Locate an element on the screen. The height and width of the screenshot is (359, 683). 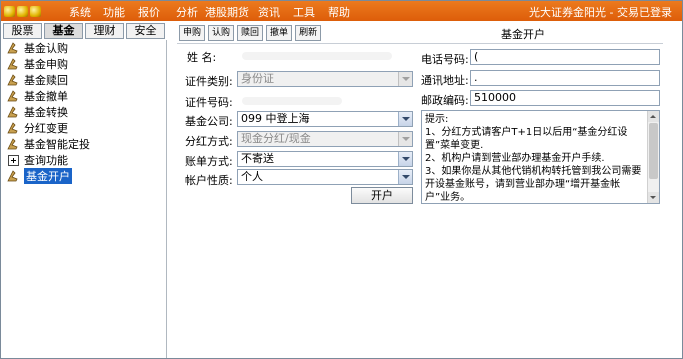
redeem-button: 赎回 is located at coordinates (250, 33).